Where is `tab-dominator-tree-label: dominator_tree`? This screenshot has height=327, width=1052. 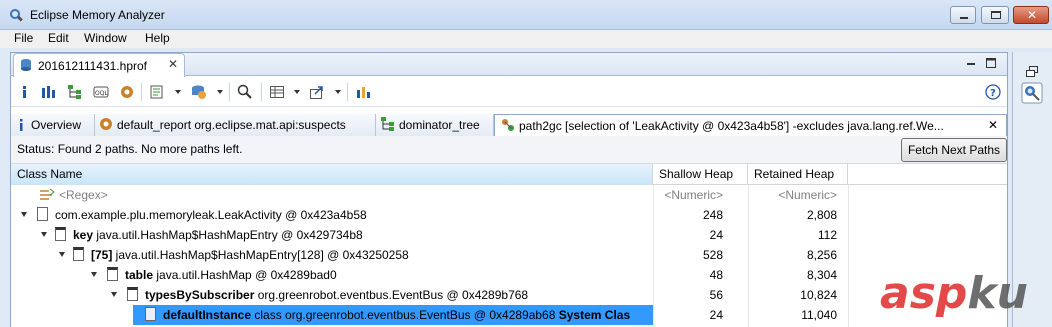 tab-dominator-tree-label: dominator_tree is located at coordinates (439, 125).